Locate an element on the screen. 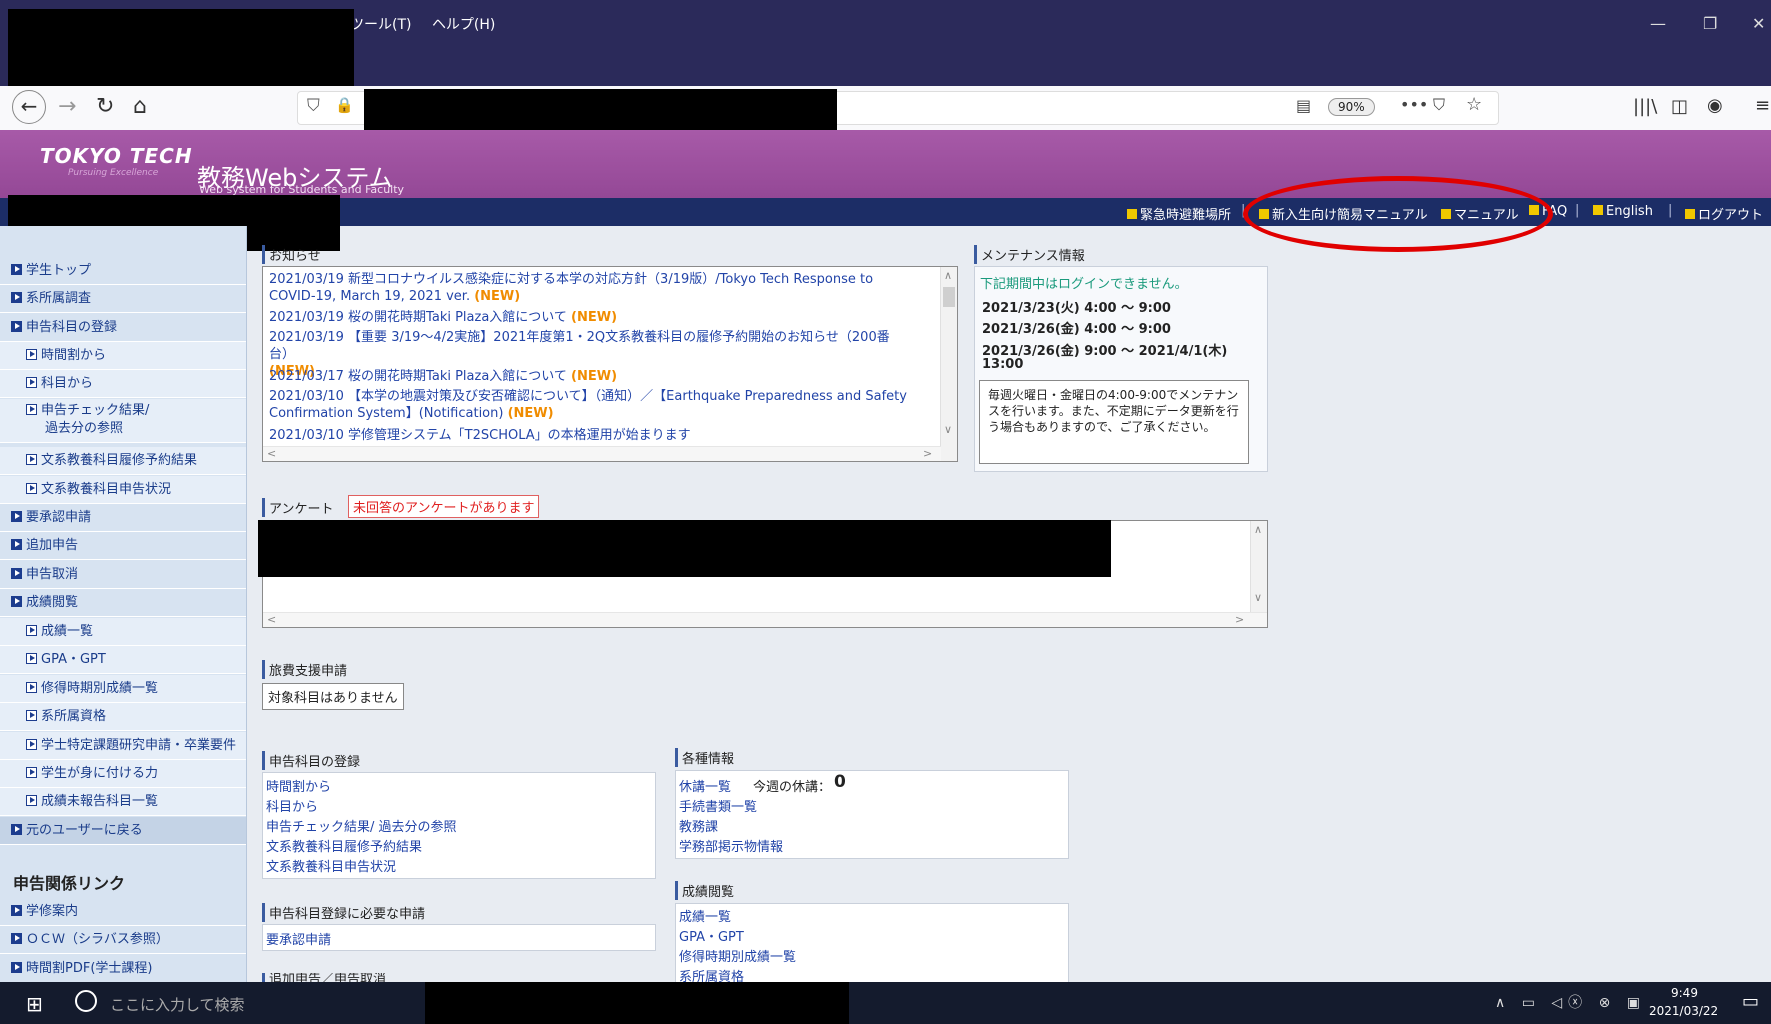 Image resolution: width=1771 pixels, height=1024 pixels. sidebar-link-ocw: ＯＣＷ（シラバス参照） is located at coordinates (123, 940).